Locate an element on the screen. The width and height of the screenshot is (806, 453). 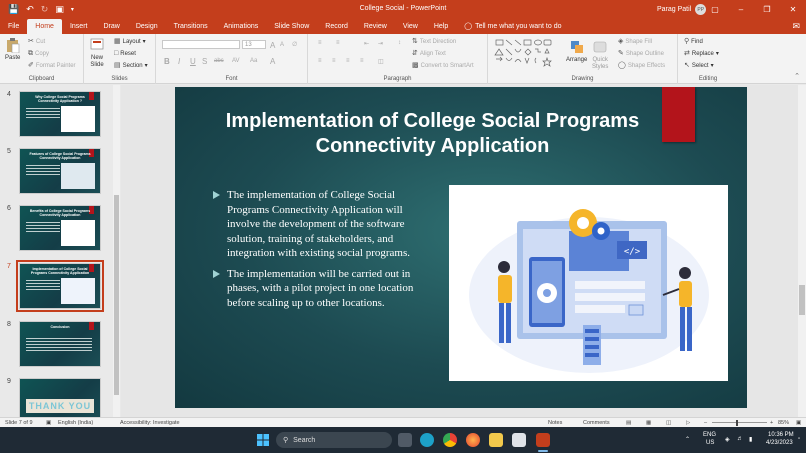
spellcheck-icon: ▣ is located at coordinates (48, 423).